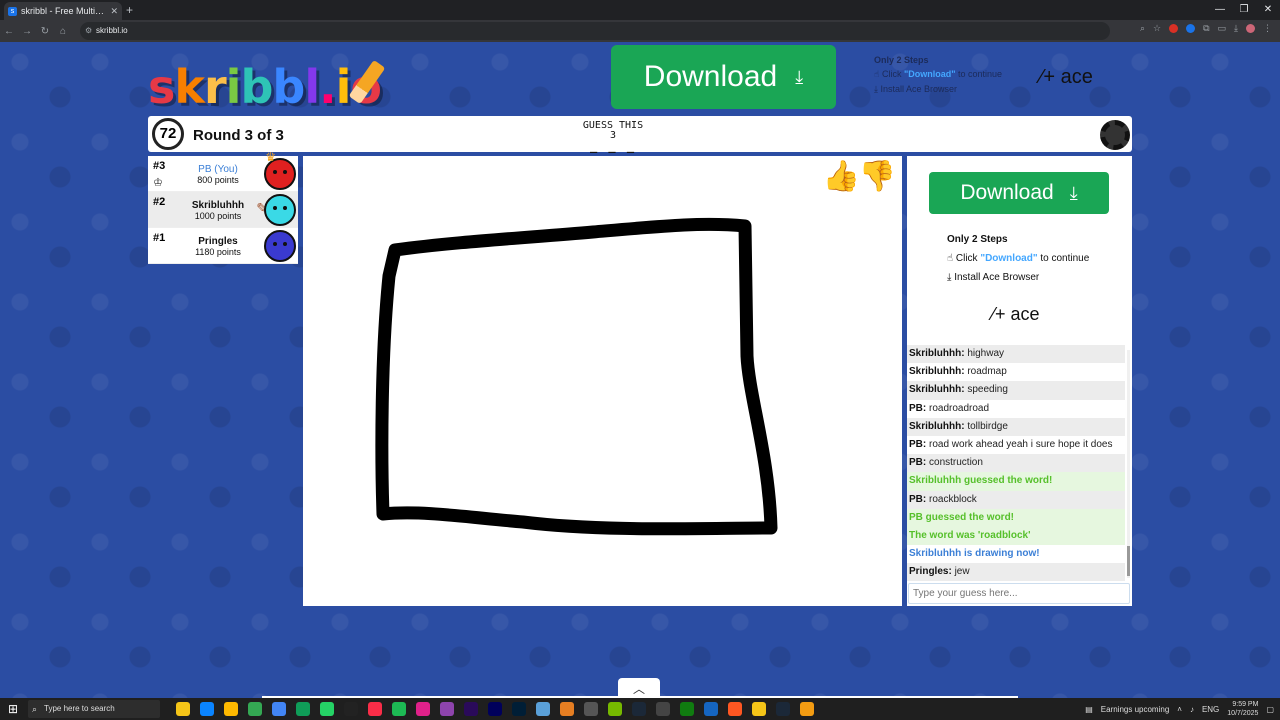 The image size is (1280, 720). I want to click on step-one-prefix: Click, so click(893, 74).